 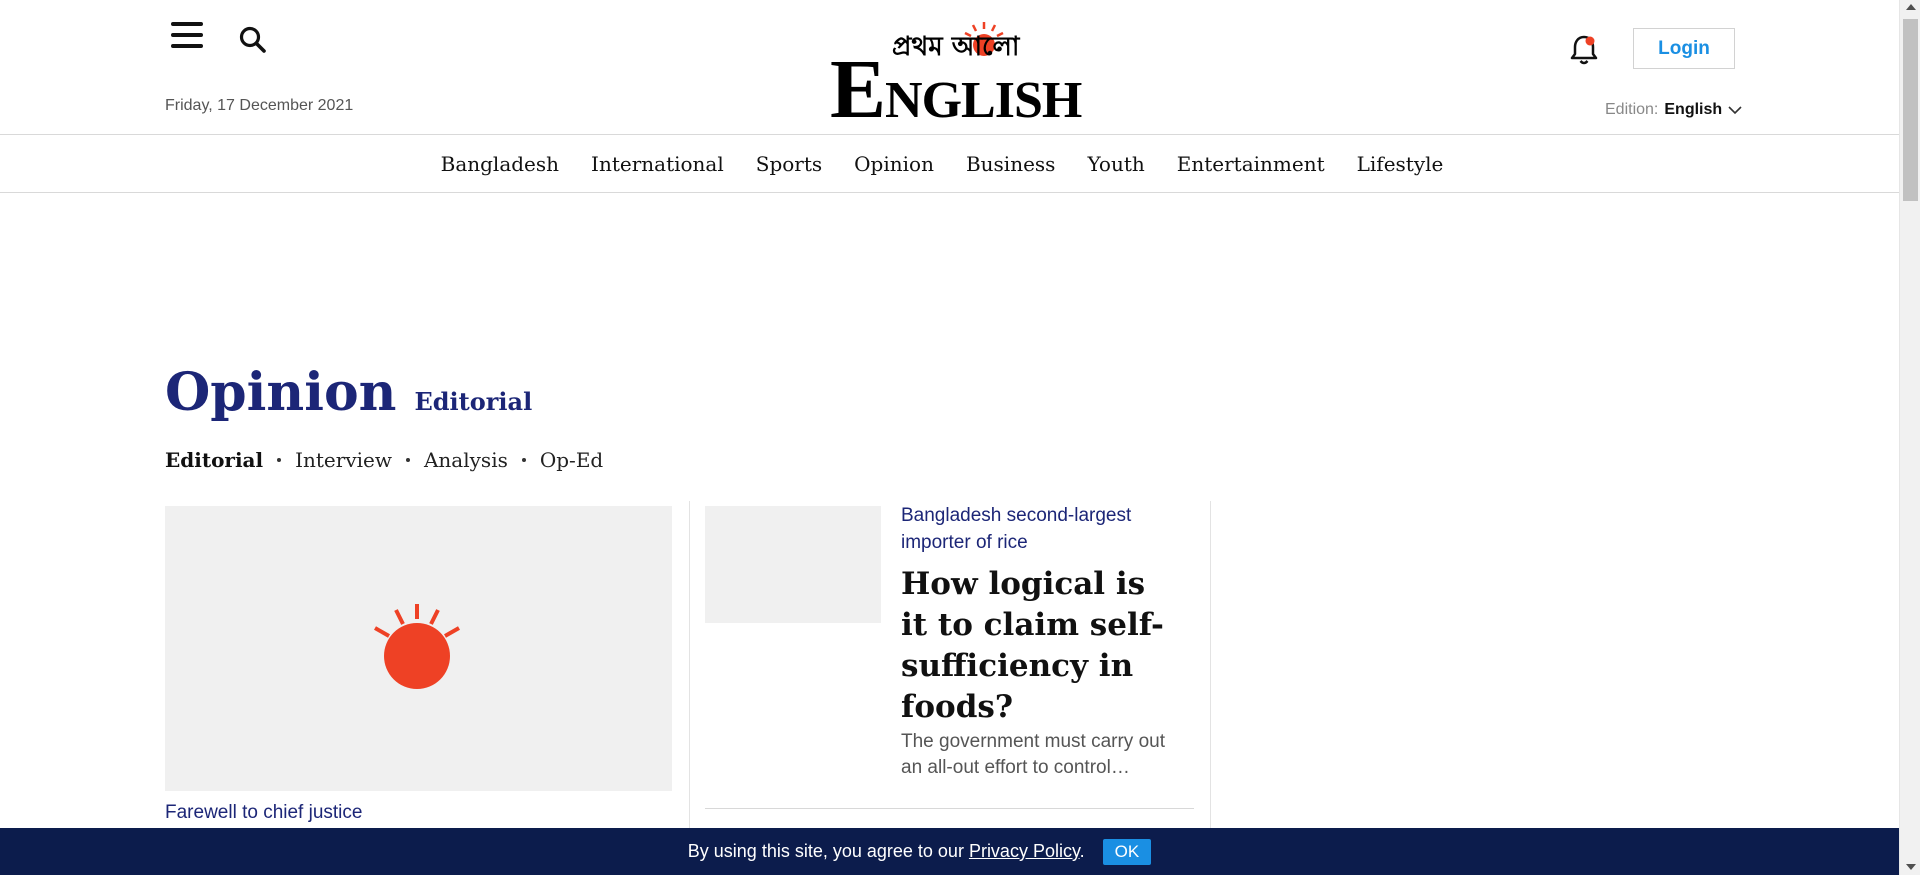 I want to click on subnav-item-op-ed: Op-Ed, so click(x=571, y=460).